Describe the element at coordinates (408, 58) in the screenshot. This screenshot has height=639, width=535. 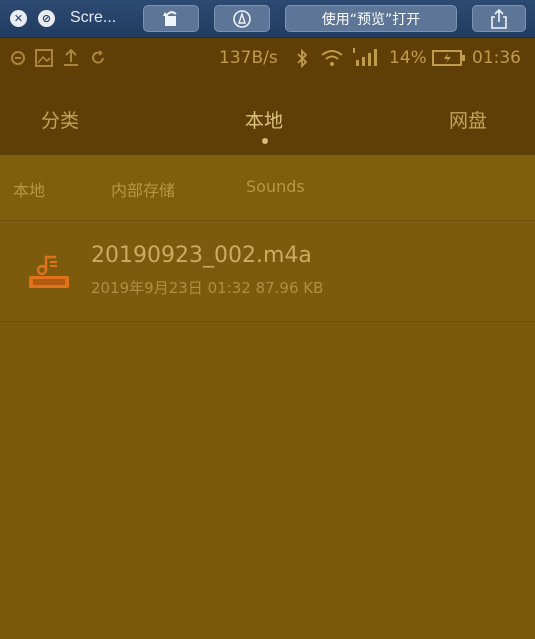
I see `battery-percent: 14%` at that location.